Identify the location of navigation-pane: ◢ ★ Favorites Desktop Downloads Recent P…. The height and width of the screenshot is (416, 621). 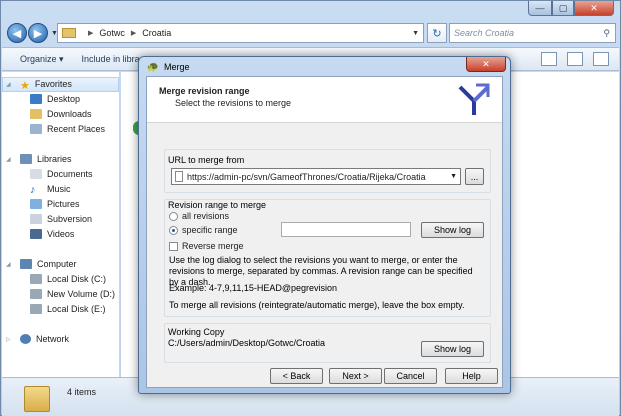
(61, 224).